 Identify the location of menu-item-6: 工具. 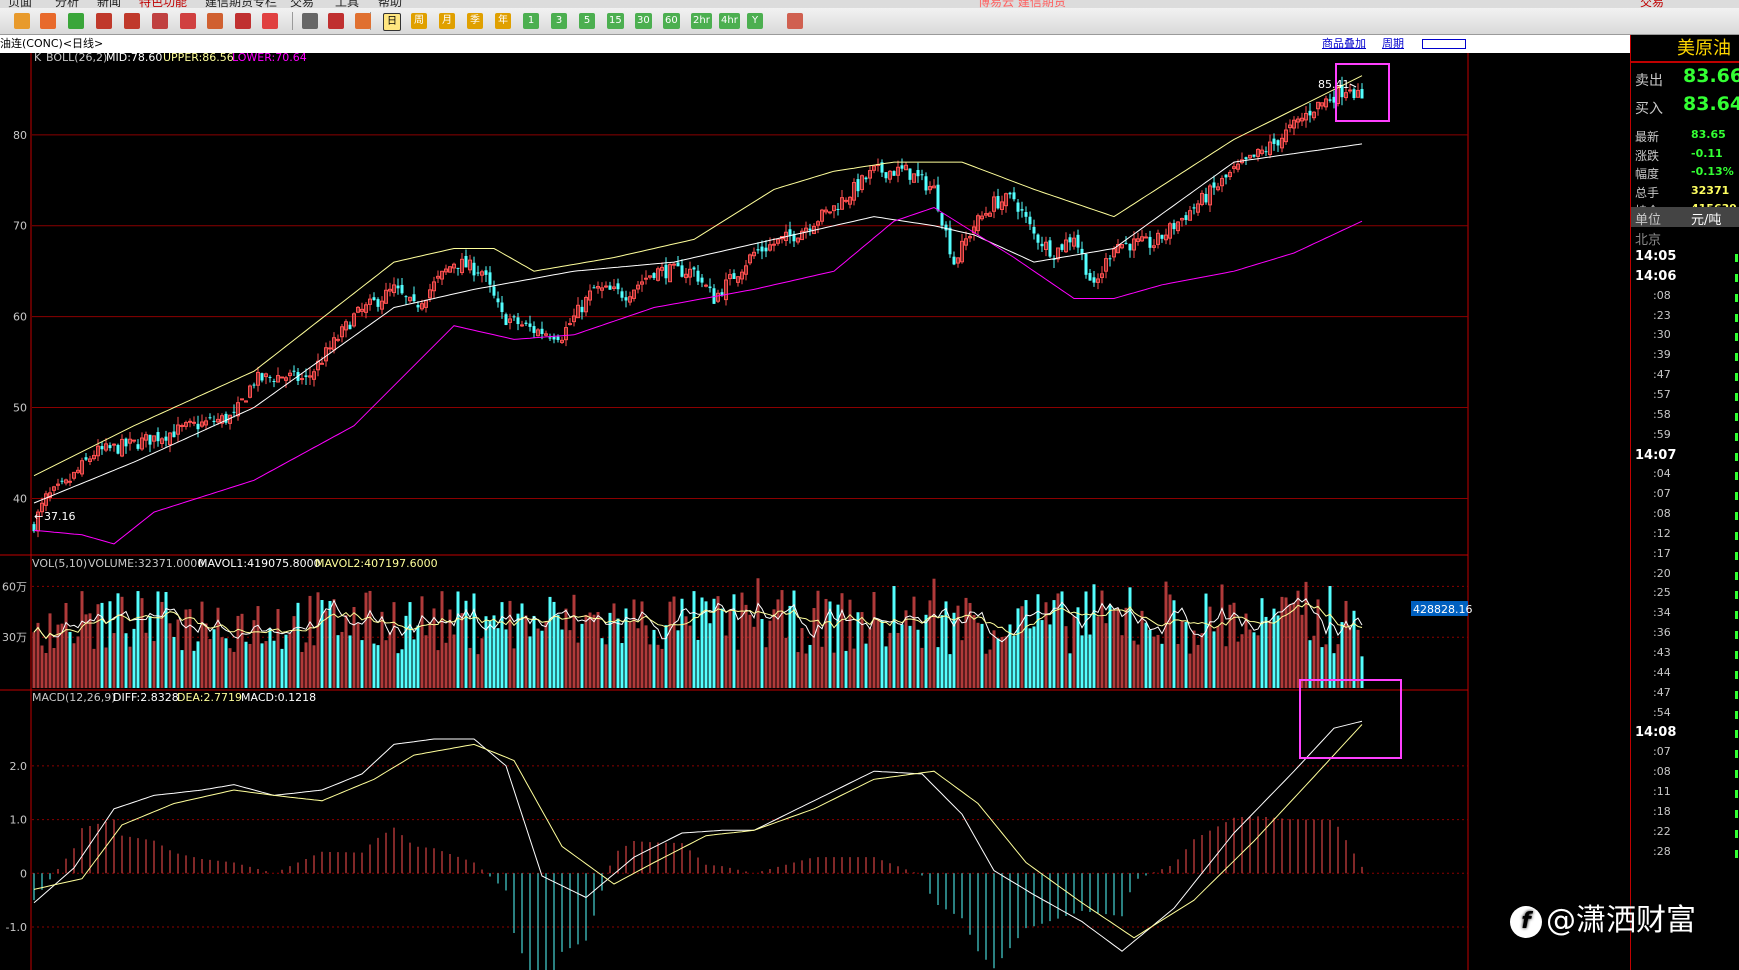
(347, 4).